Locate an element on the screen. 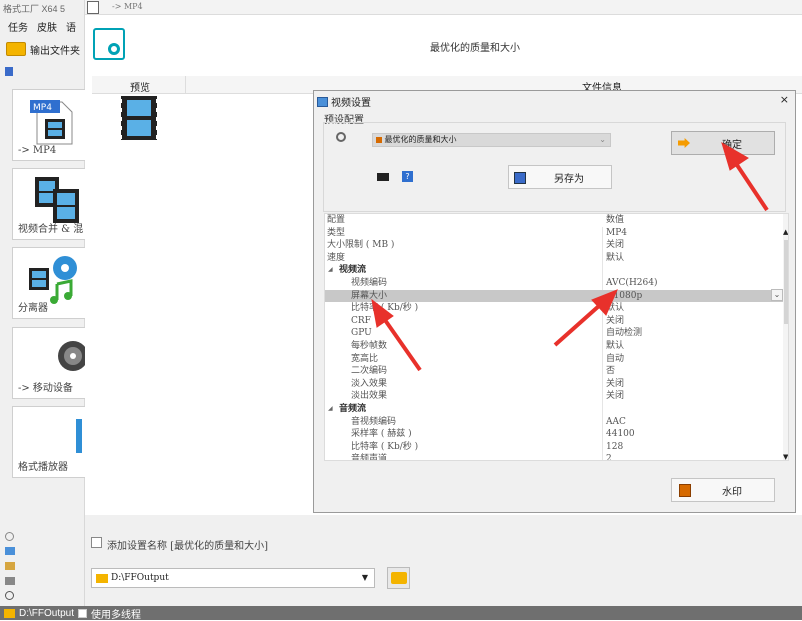  setting-key: 二次编码 is located at coordinates (369, 371).